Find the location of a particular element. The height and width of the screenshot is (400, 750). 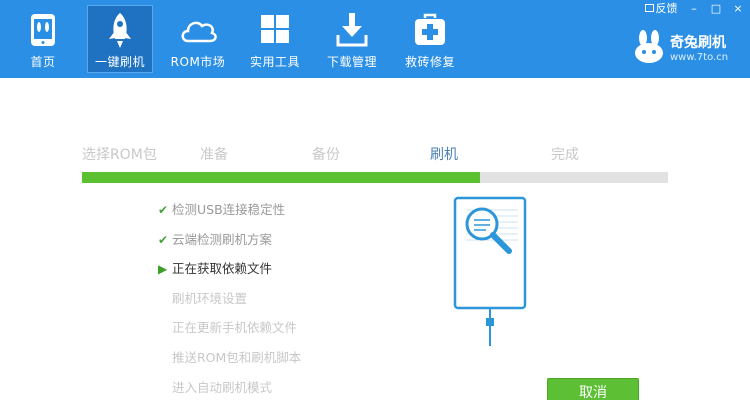

task-label: 云端检测刷机方案 is located at coordinates (222, 239).